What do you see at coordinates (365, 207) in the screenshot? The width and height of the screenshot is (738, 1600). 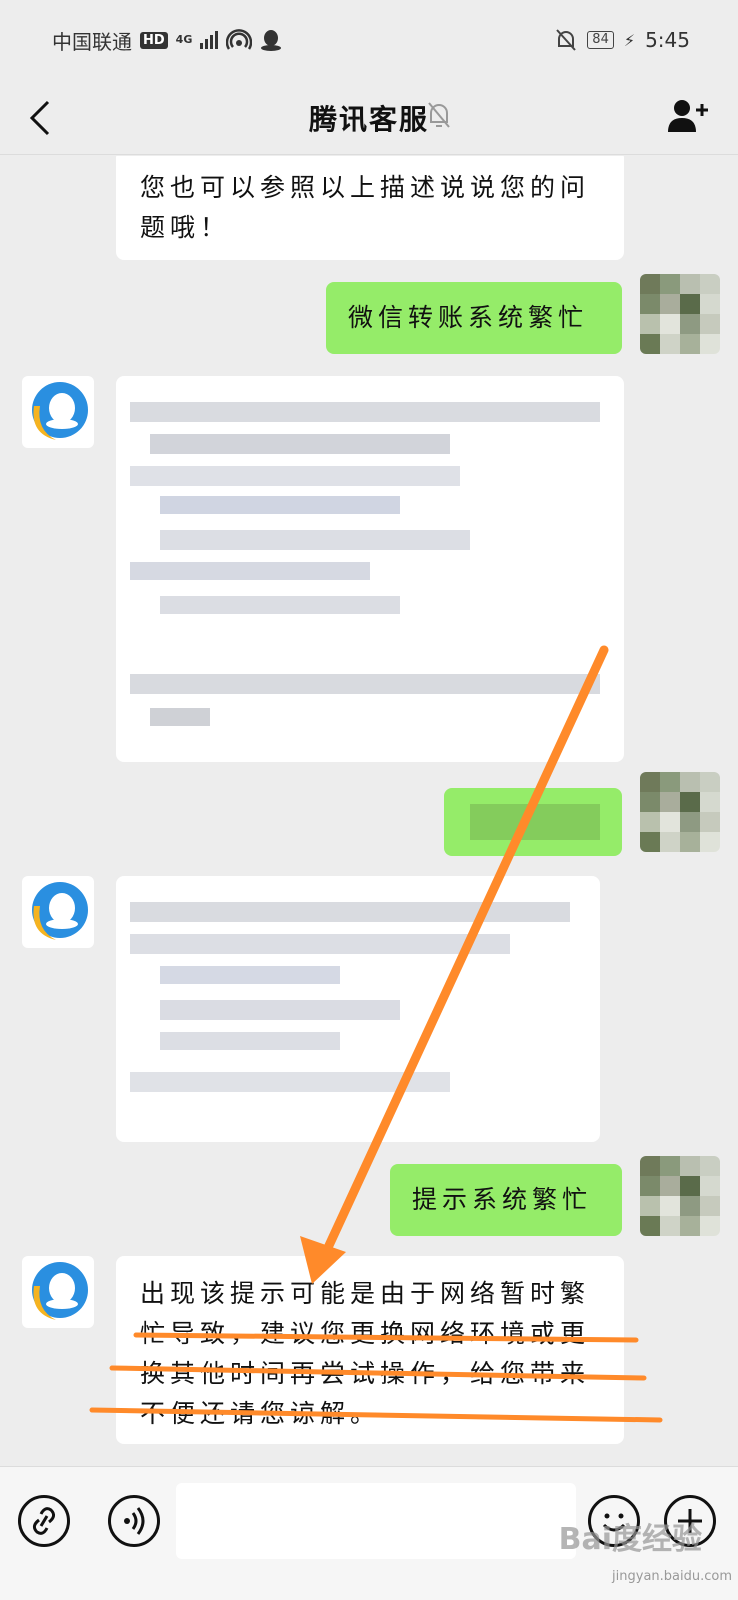 I see `message-text: 您也可以参照以上描述说说您的问题哦！` at bounding box center [365, 207].